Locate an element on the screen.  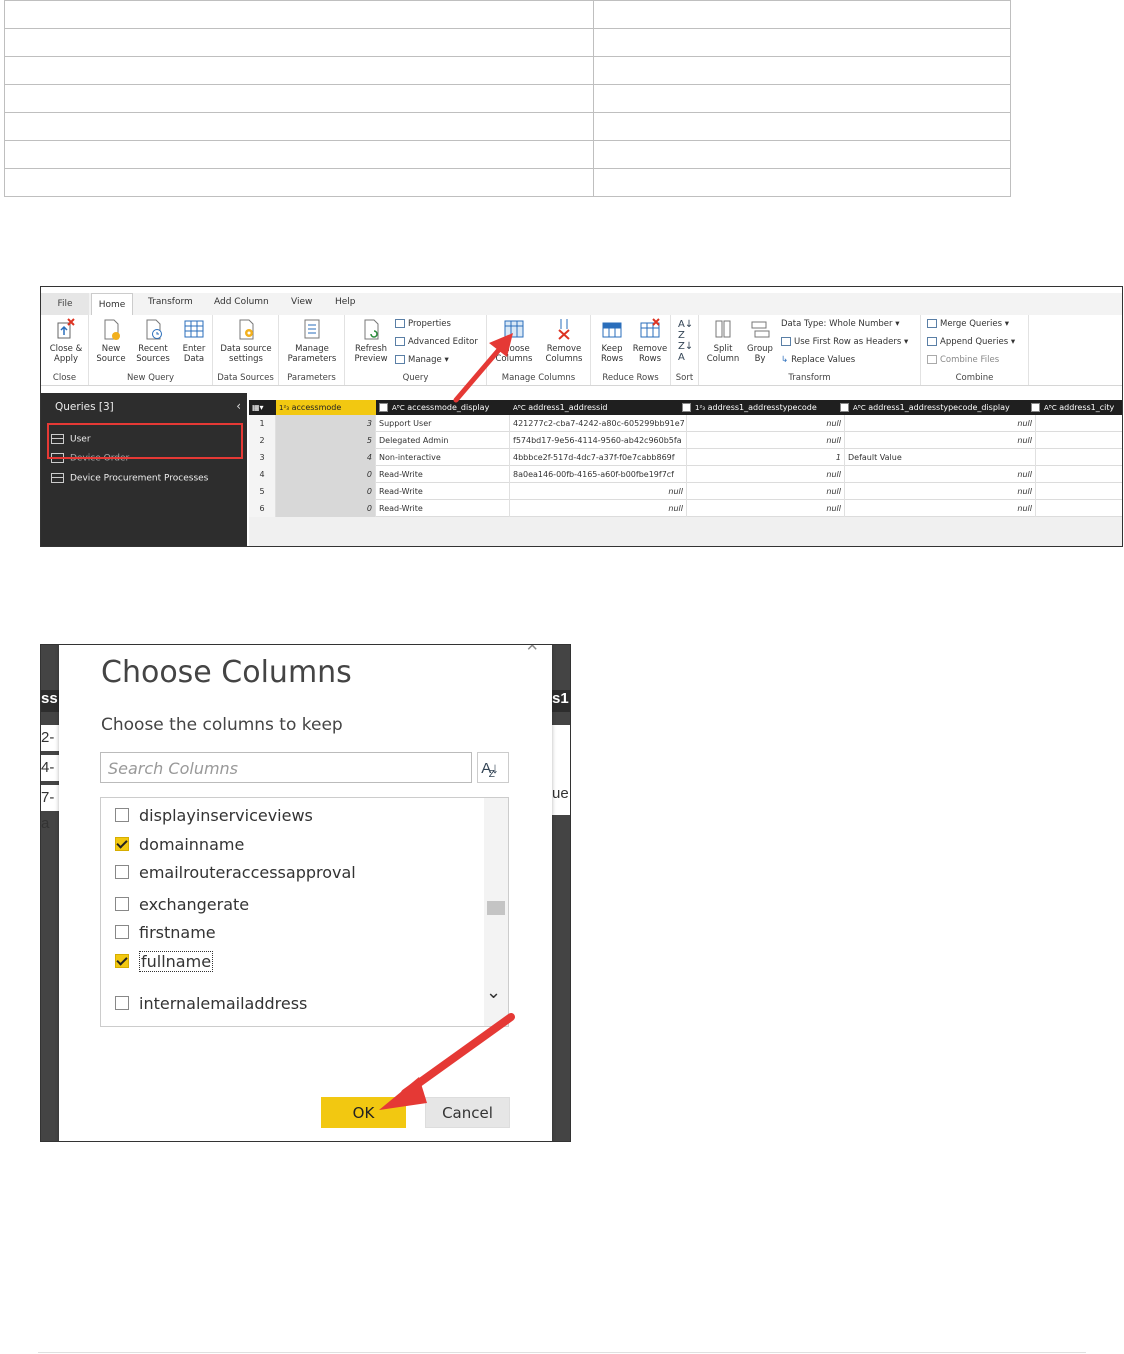
tab-transform: Transform is located at coordinates (170, 302).